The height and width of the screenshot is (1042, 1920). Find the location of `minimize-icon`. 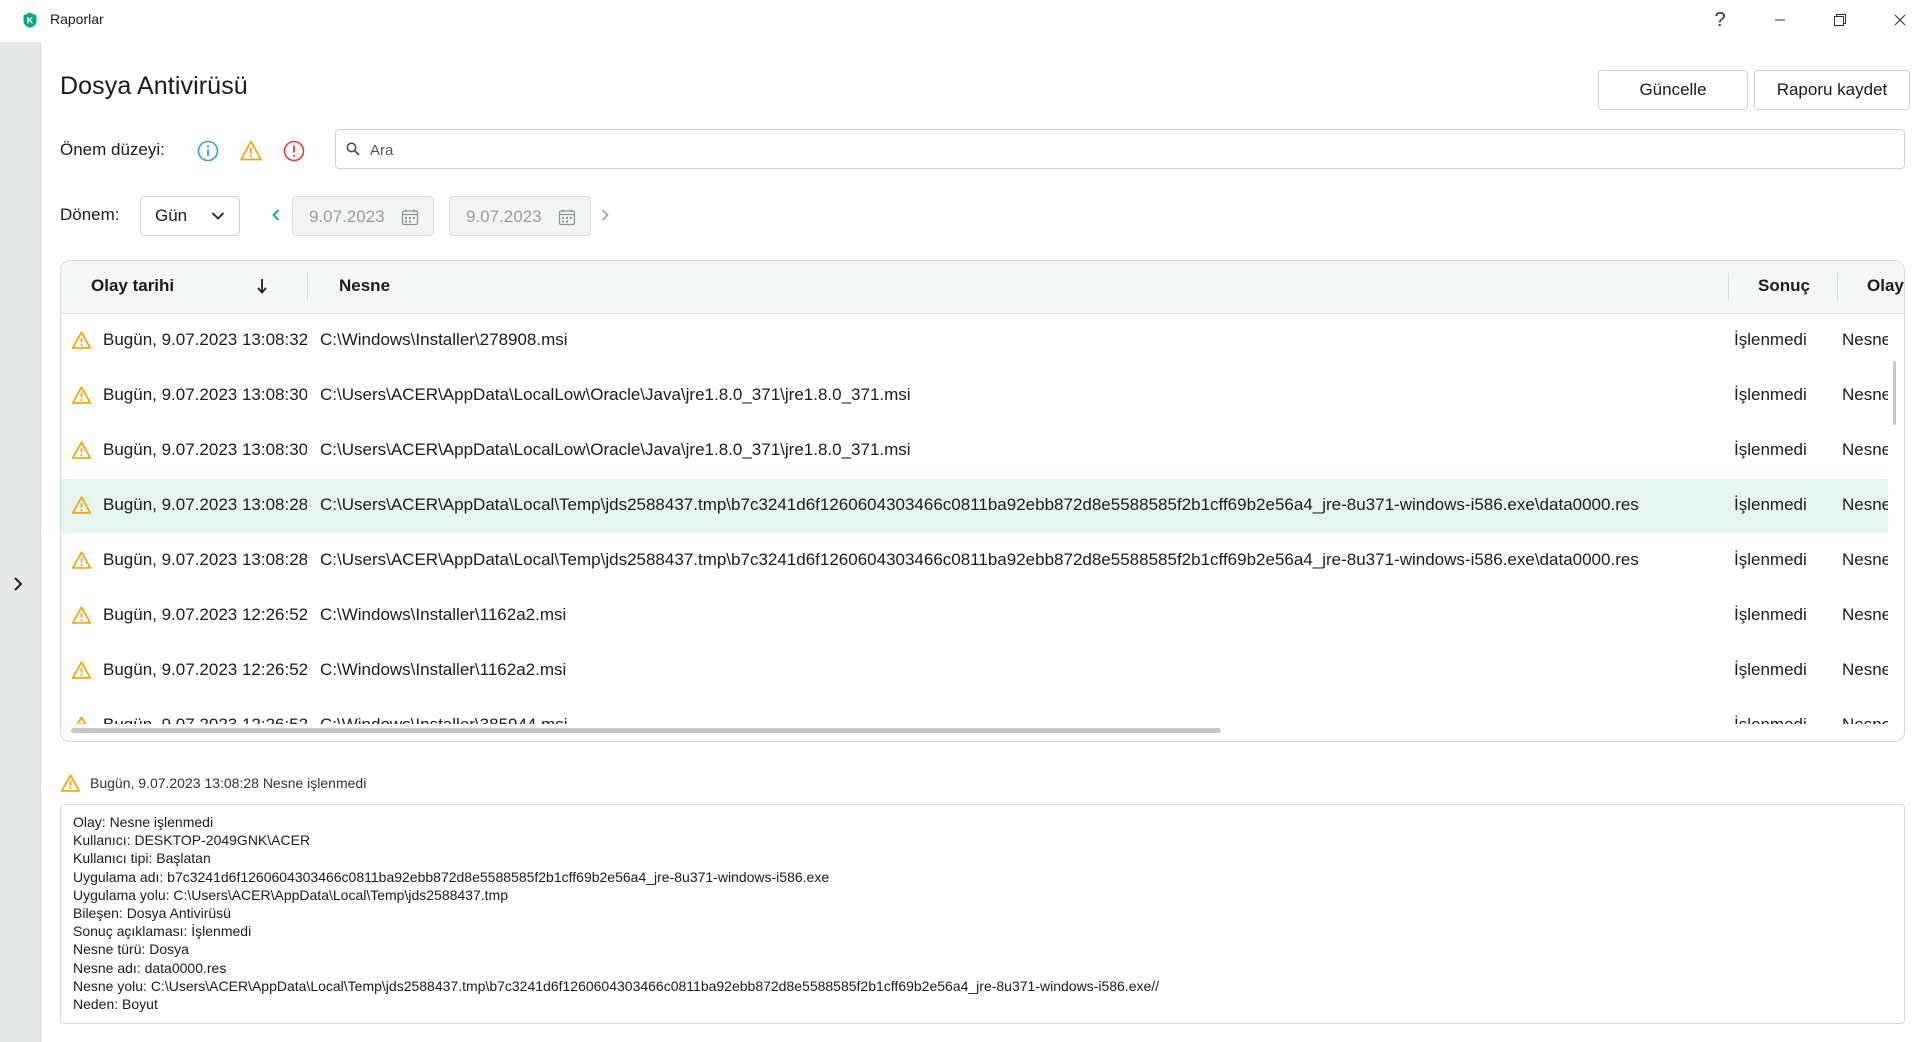

minimize-icon is located at coordinates (1780, 20).